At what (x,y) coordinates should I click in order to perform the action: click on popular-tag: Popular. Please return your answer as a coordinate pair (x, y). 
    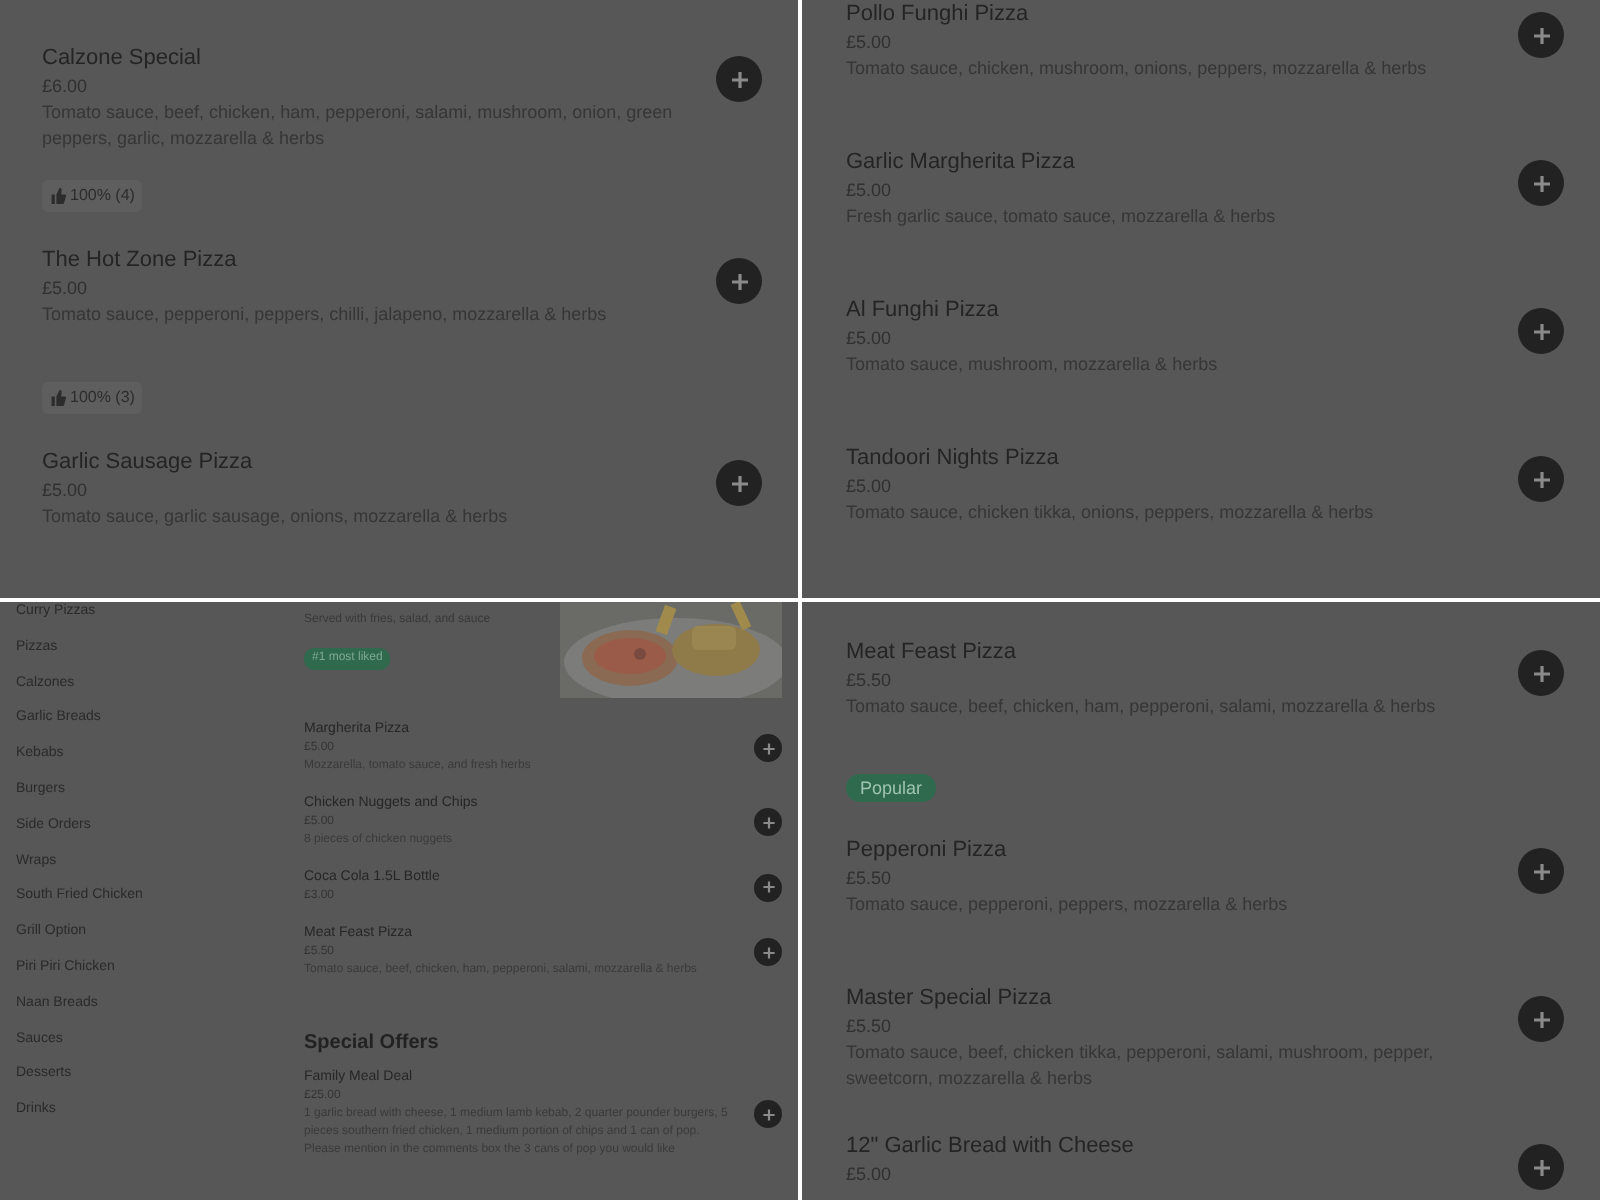
    Looking at the image, I should click on (891, 788).